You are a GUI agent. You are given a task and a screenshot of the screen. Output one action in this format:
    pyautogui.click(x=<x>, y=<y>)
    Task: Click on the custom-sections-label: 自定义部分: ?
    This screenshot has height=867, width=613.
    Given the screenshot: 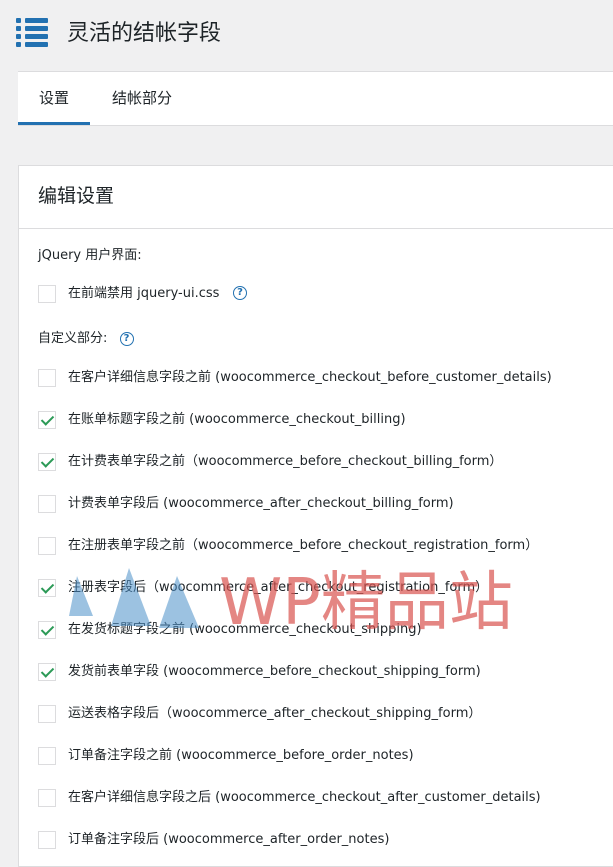 What is the action you would take?
    pyautogui.click(x=86, y=336)
    